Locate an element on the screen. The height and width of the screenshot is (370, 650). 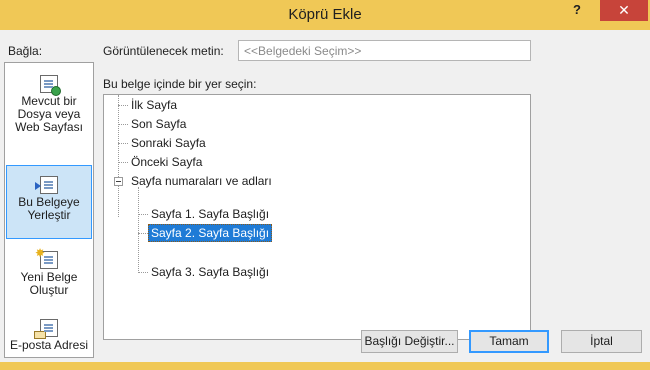
link-item-label: Yerleştir is located at coordinates (49, 215).